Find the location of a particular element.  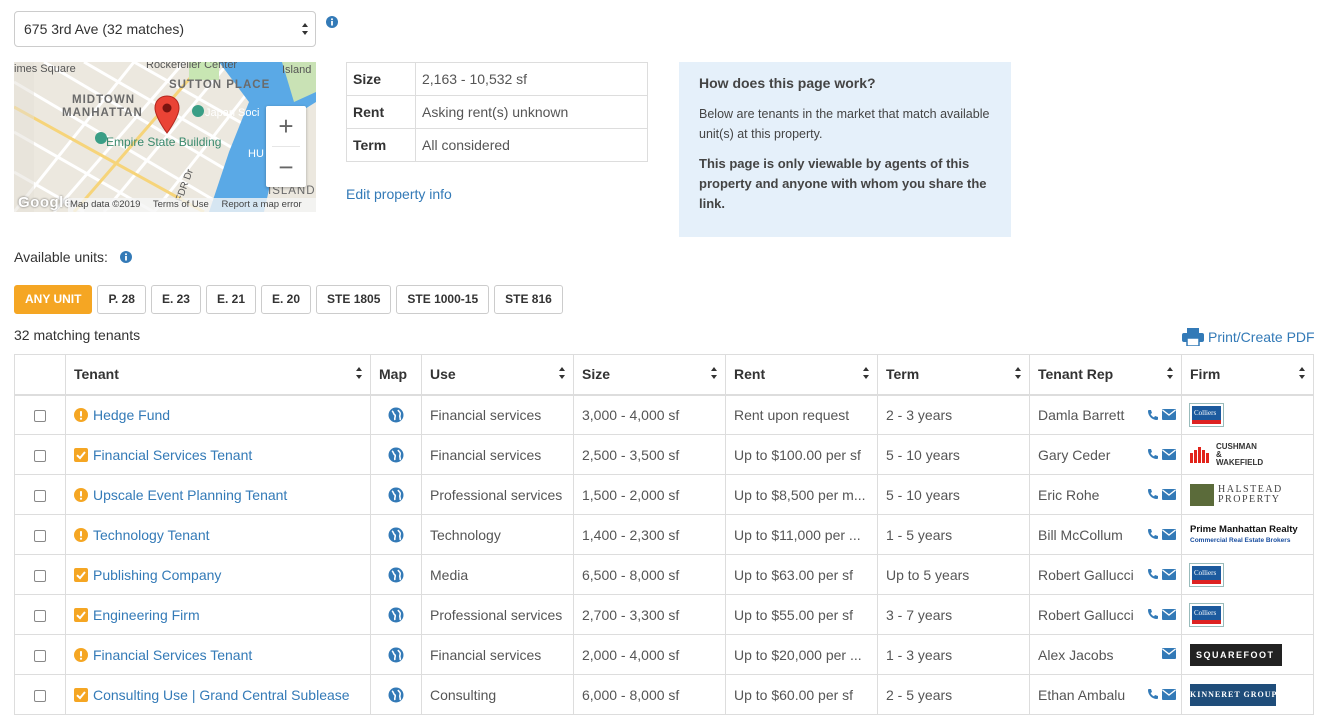

tenant-cell: Financial Services Tenant is located at coordinates (218, 454).